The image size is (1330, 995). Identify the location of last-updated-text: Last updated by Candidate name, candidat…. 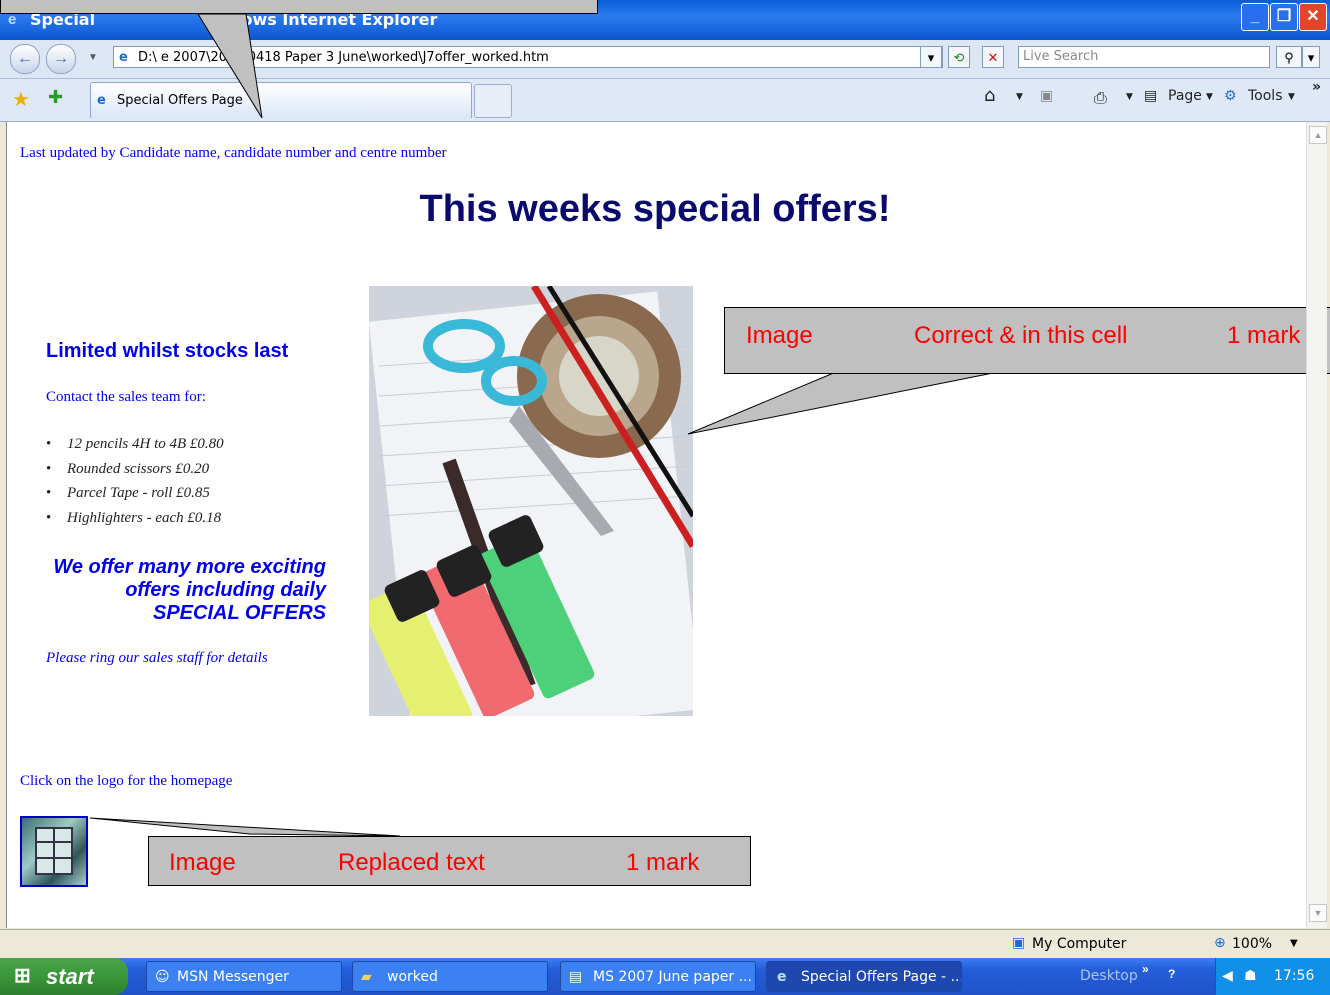
(233, 153).